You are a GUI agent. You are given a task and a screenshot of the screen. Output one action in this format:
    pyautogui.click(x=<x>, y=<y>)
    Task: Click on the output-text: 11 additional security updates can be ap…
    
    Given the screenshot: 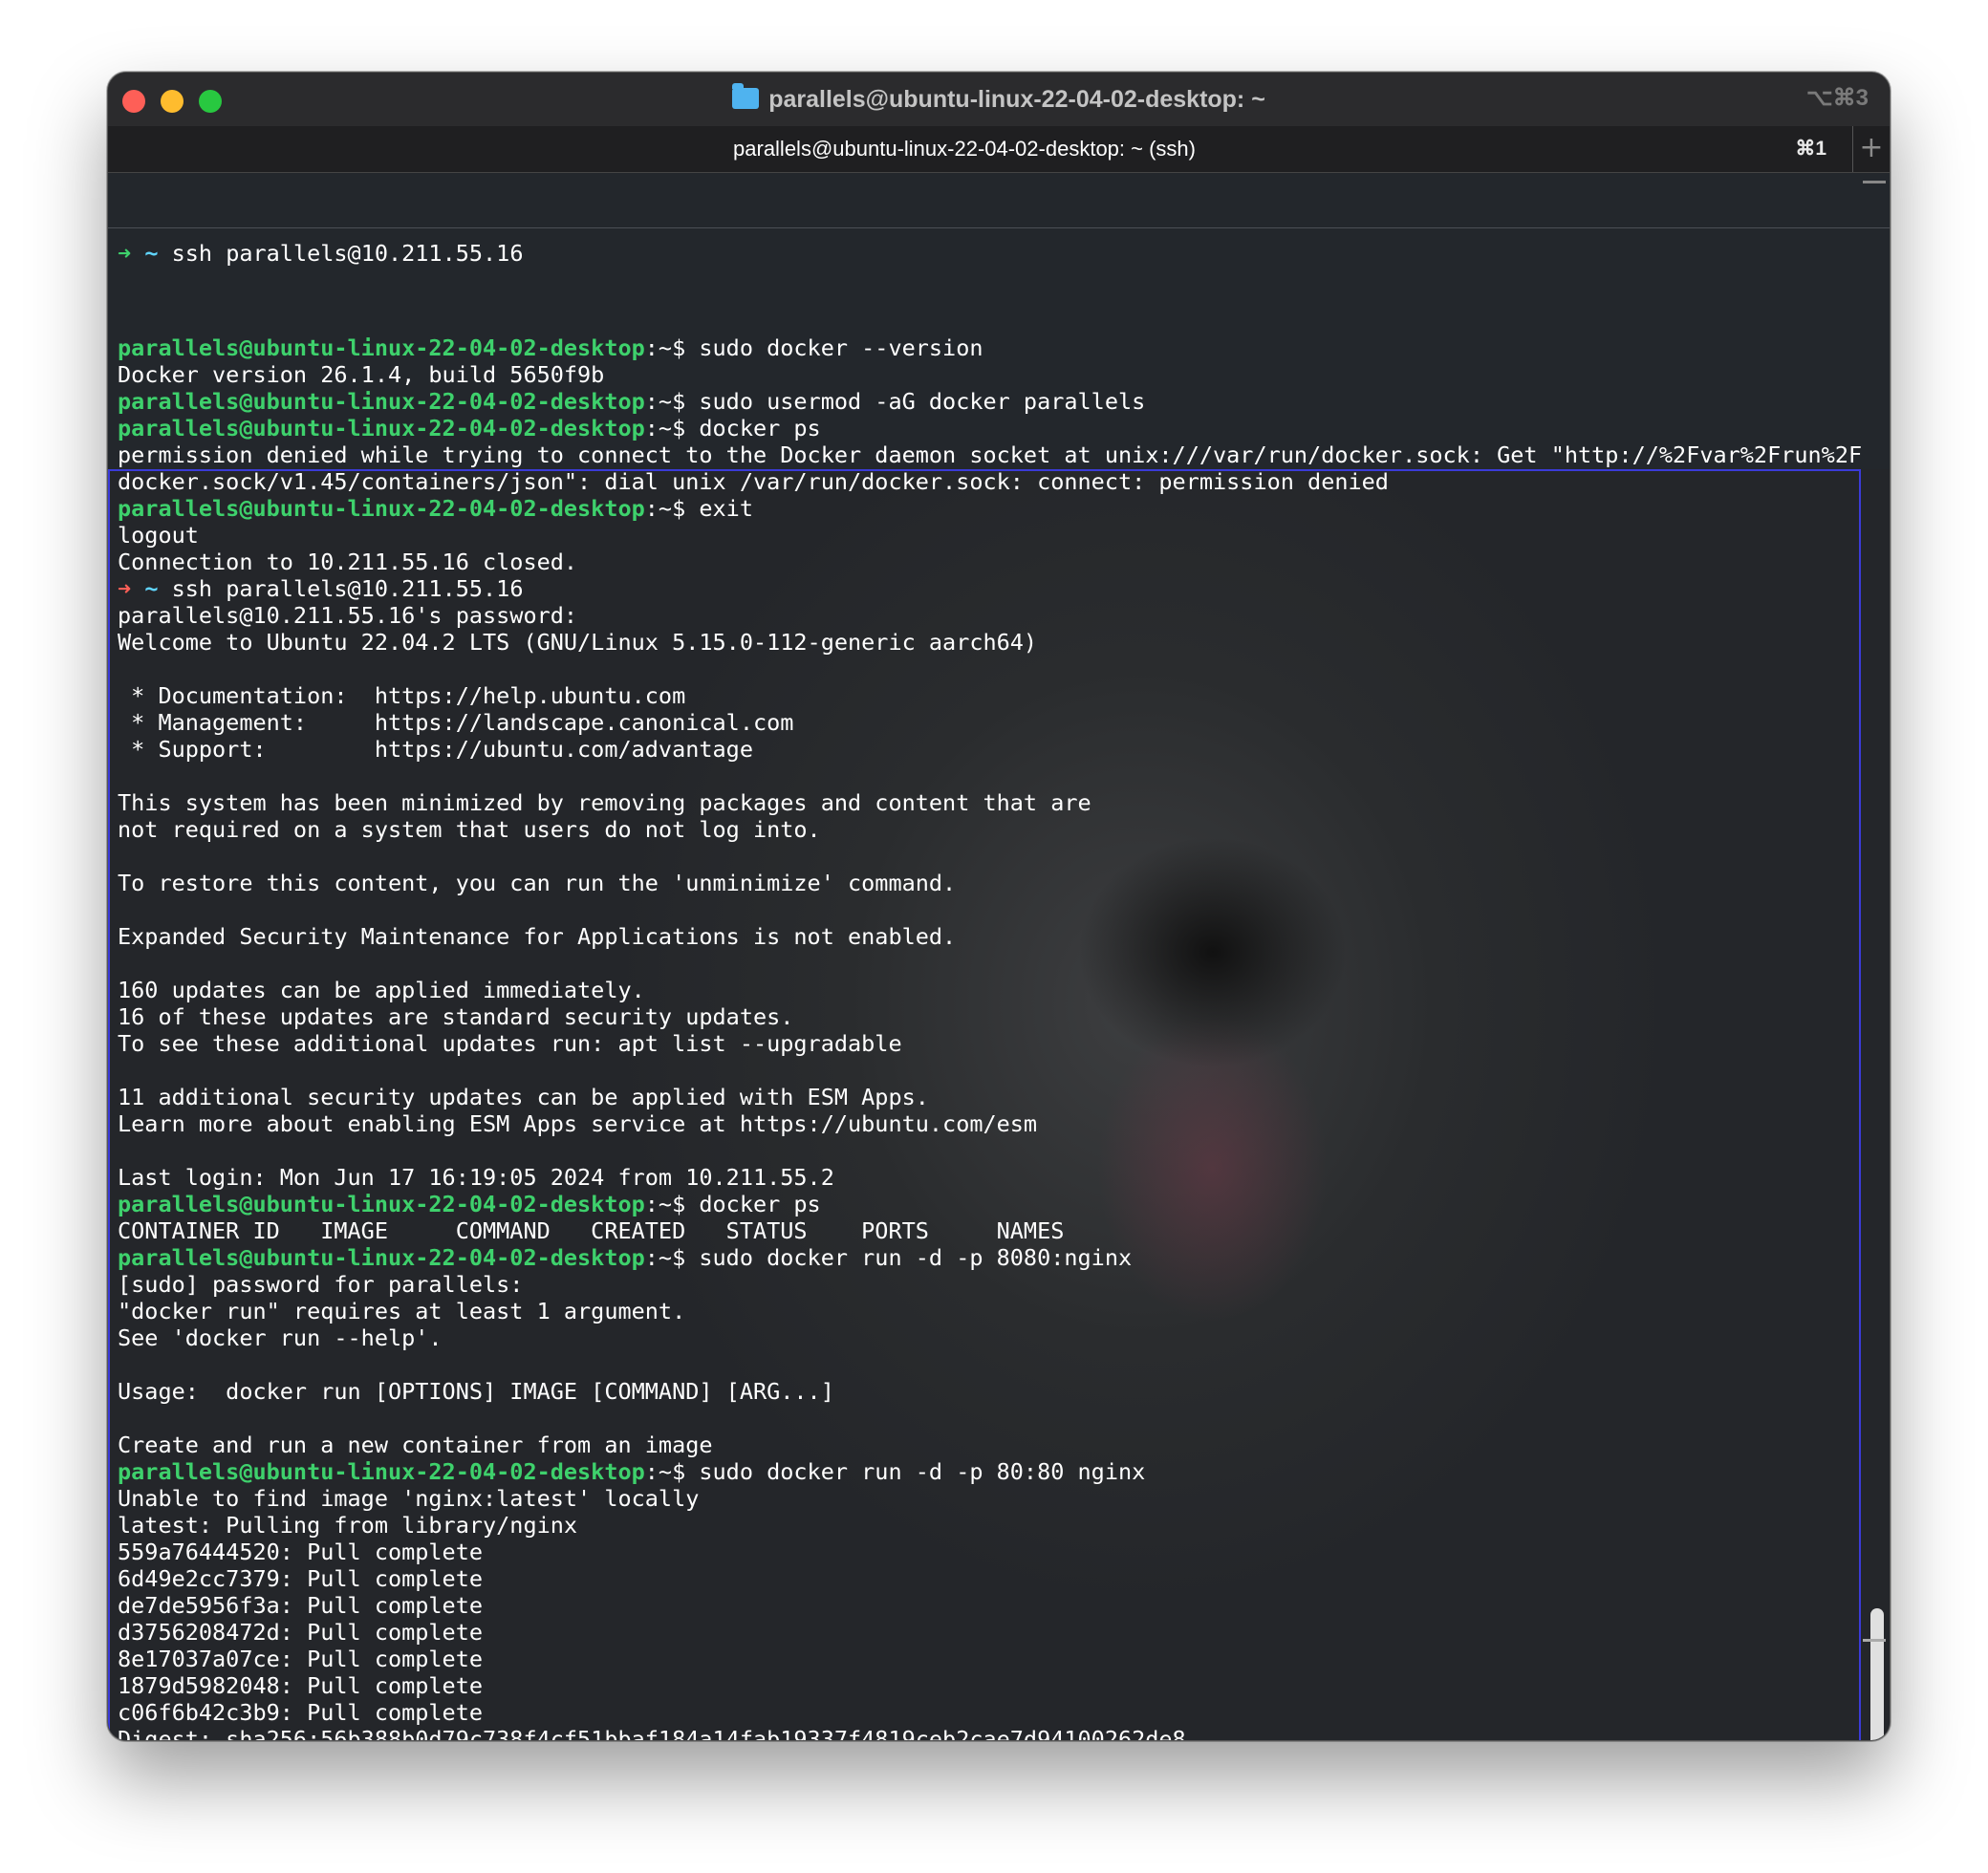 What is the action you would take?
    pyautogui.click(x=523, y=1097)
    